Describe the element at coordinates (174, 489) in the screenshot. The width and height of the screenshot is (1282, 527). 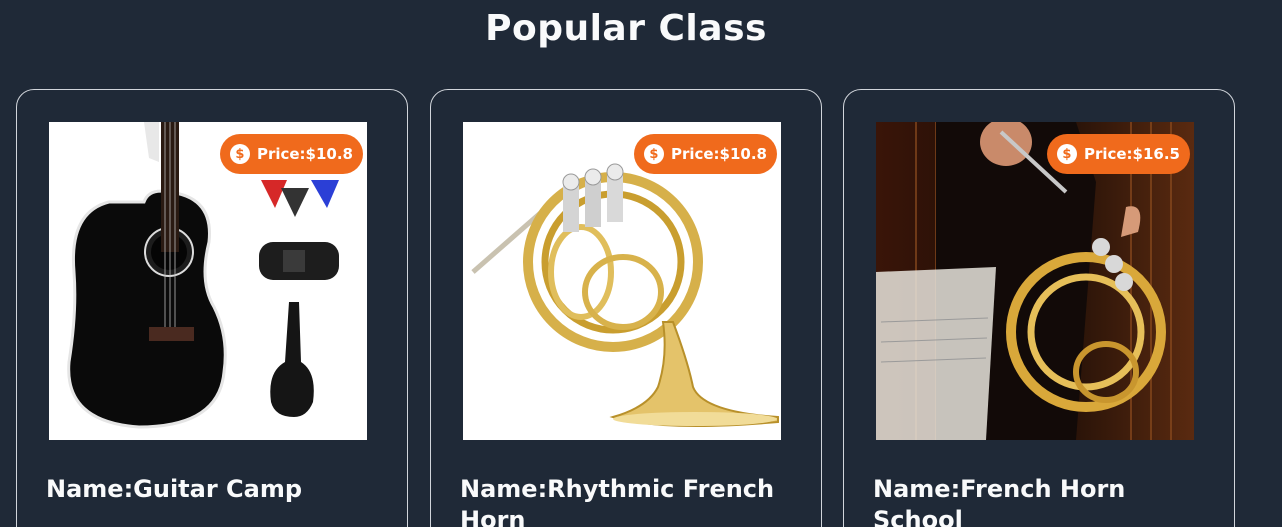
I see `class-name: Name:Guitar Camp` at that location.